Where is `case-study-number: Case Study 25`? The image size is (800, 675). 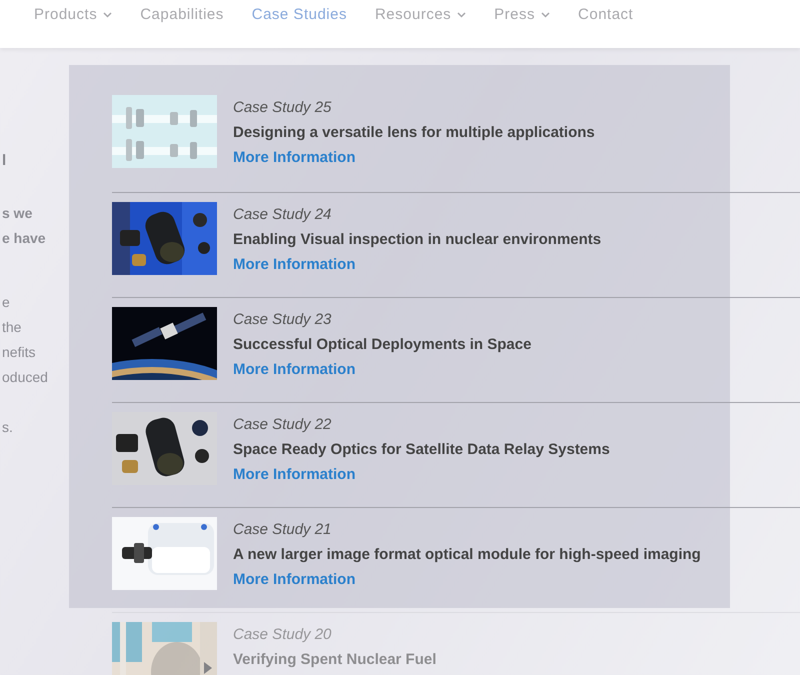 case-study-number: Case Study 25 is located at coordinates (282, 108).